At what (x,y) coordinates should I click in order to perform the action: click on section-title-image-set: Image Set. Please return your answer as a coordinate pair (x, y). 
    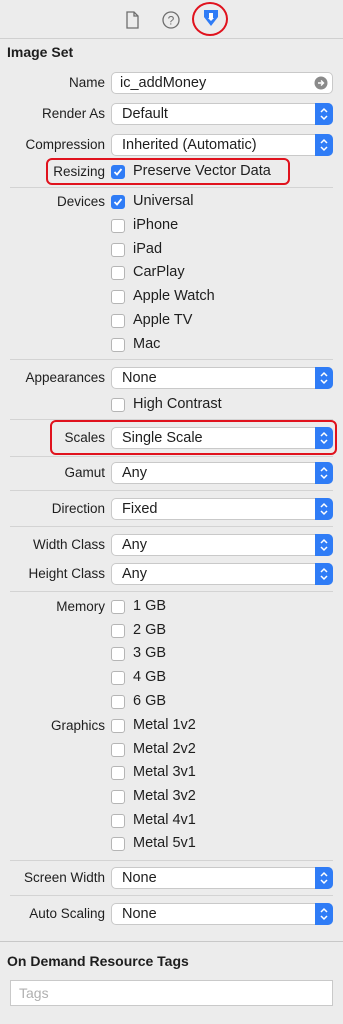
    Looking at the image, I should click on (40, 52).